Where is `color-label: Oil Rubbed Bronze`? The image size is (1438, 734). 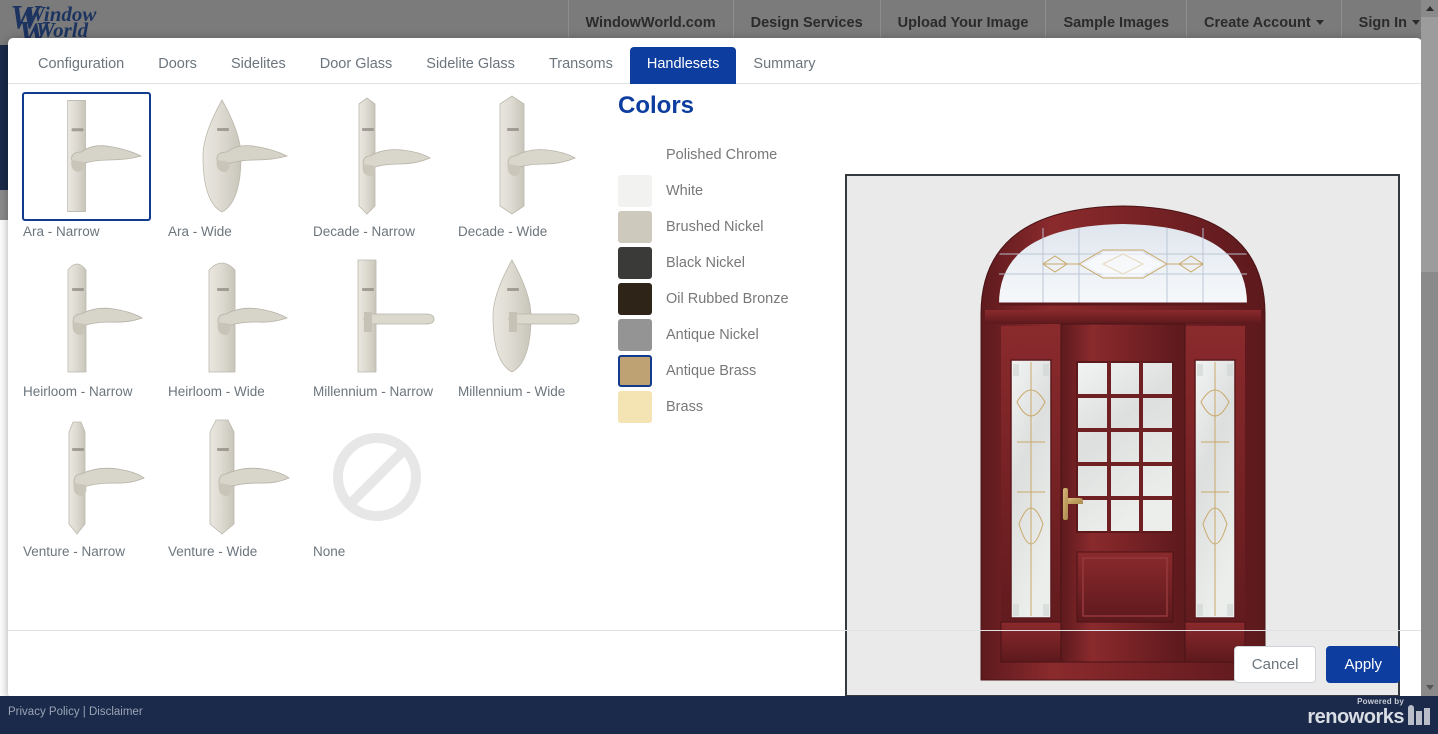 color-label: Oil Rubbed Bronze is located at coordinates (727, 299).